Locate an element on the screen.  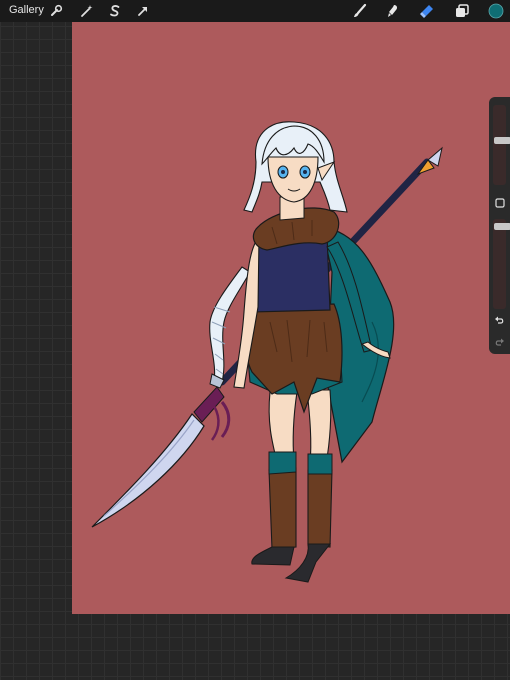
size-slider is located at coordinates (501, 145).